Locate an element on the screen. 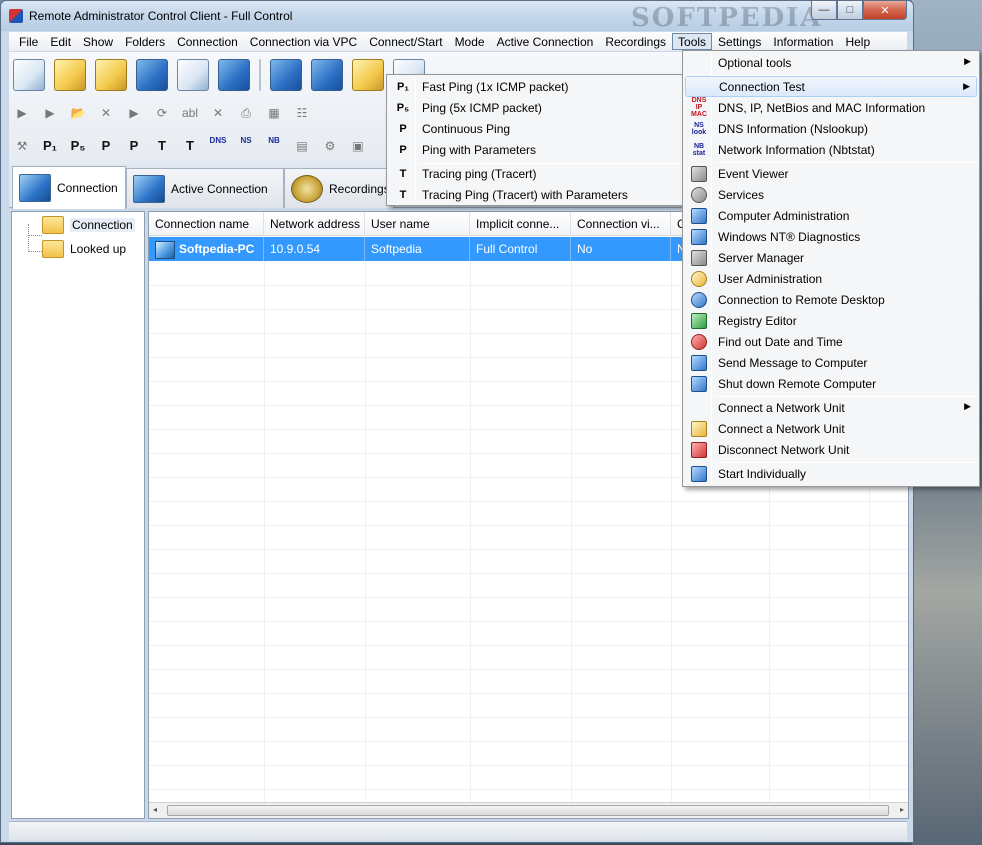 The image size is (982, 845). dns-ip-mac-icon: DNS is located at coordinates (218, 146).